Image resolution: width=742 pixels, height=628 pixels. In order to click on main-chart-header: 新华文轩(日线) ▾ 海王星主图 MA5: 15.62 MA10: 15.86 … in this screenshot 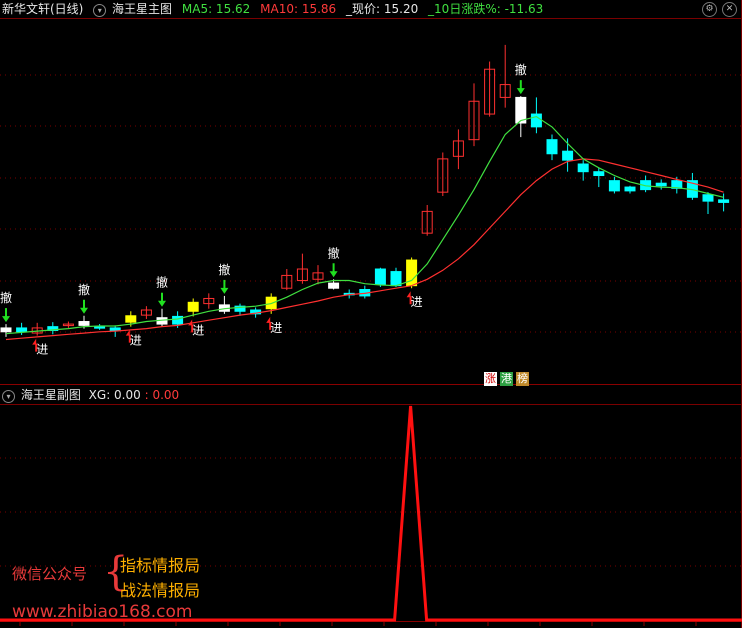, I will do `click(371, 9)`.